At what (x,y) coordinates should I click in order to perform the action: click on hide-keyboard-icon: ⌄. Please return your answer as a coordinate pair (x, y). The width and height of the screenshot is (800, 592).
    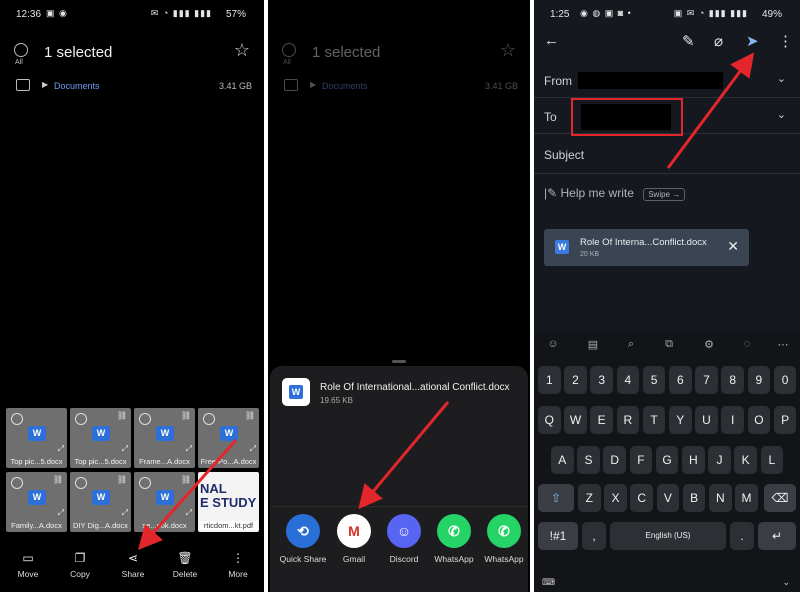
    Looking at the image, I should click on (786, 582).